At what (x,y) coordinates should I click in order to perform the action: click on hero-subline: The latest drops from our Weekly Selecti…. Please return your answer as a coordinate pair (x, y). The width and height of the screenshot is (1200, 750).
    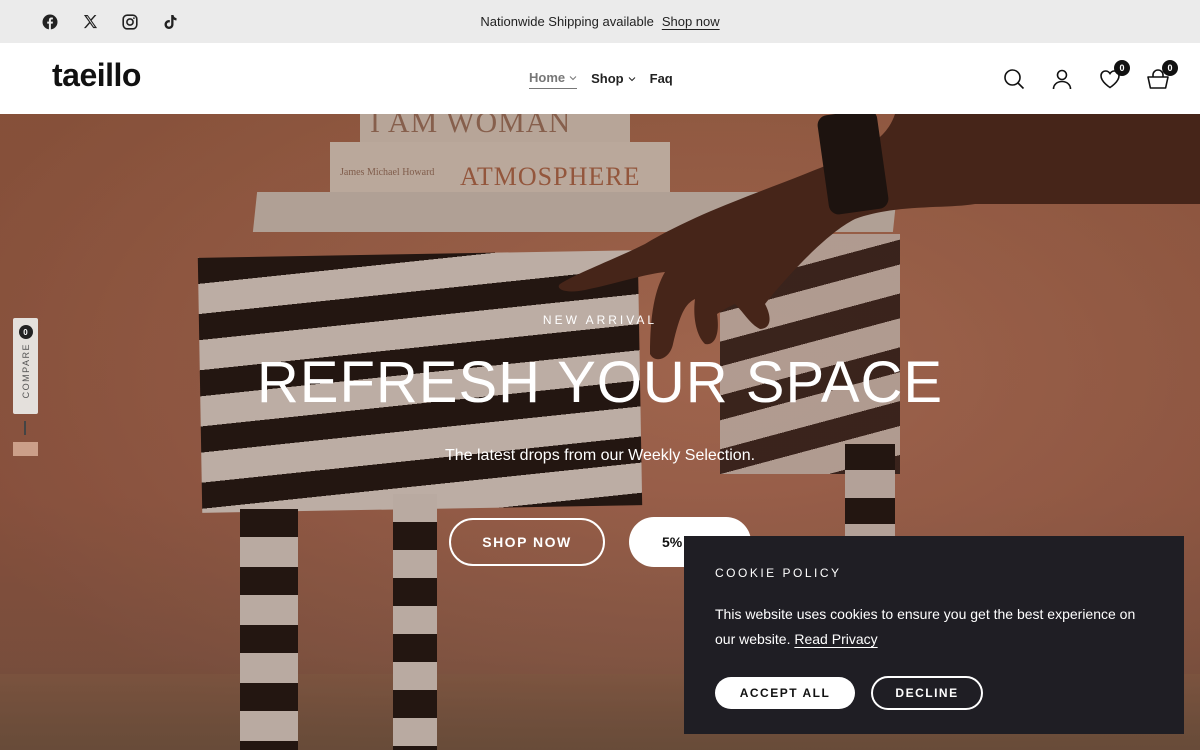
    Looking at the image, I should click on (600, 455).